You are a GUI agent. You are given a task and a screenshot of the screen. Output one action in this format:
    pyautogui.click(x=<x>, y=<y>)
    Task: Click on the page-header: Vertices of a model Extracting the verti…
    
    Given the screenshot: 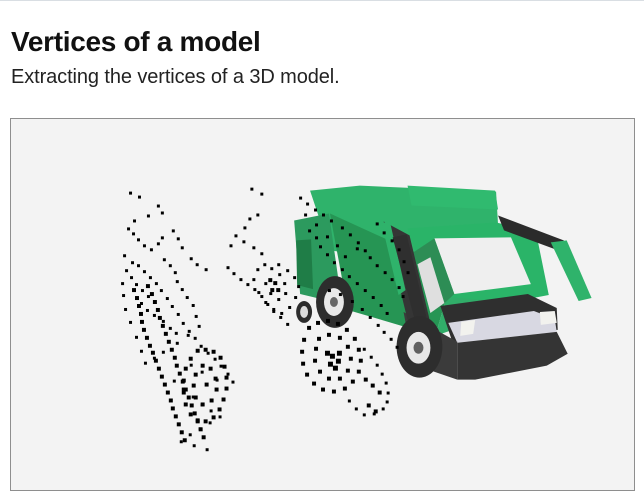 What is the action you would take?
    pyautogui.click(x=321, y=57)
    